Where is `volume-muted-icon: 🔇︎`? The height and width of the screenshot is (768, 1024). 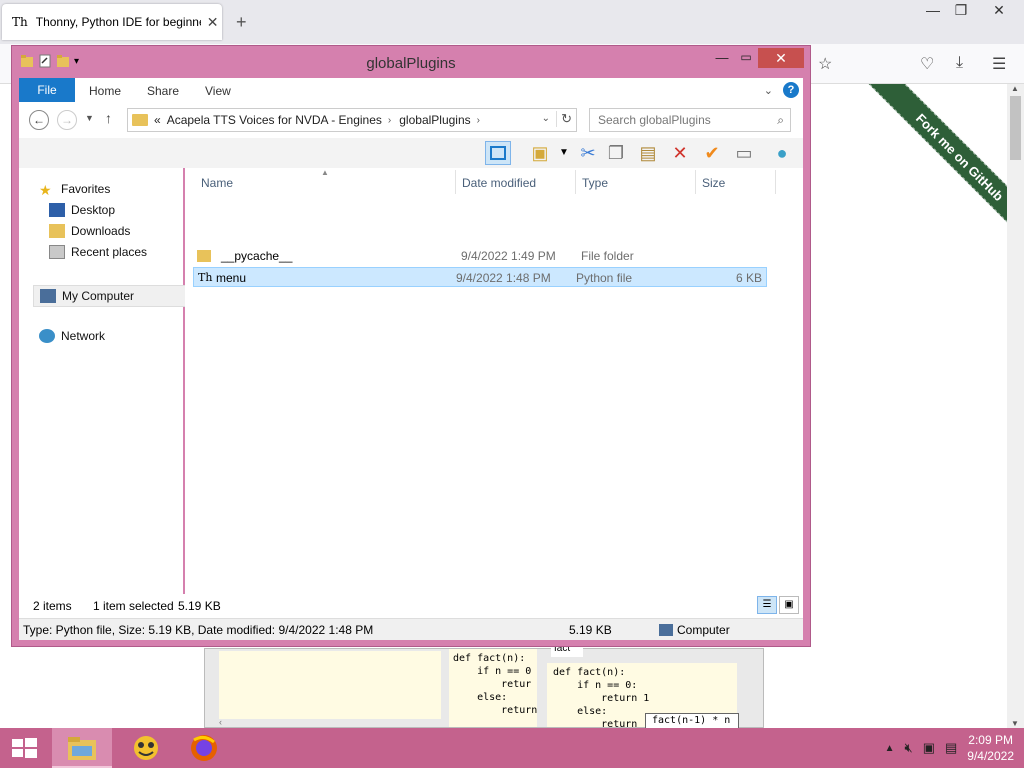
volume-muted-icon: 🔇︎ is located at coordinates (908, 748).